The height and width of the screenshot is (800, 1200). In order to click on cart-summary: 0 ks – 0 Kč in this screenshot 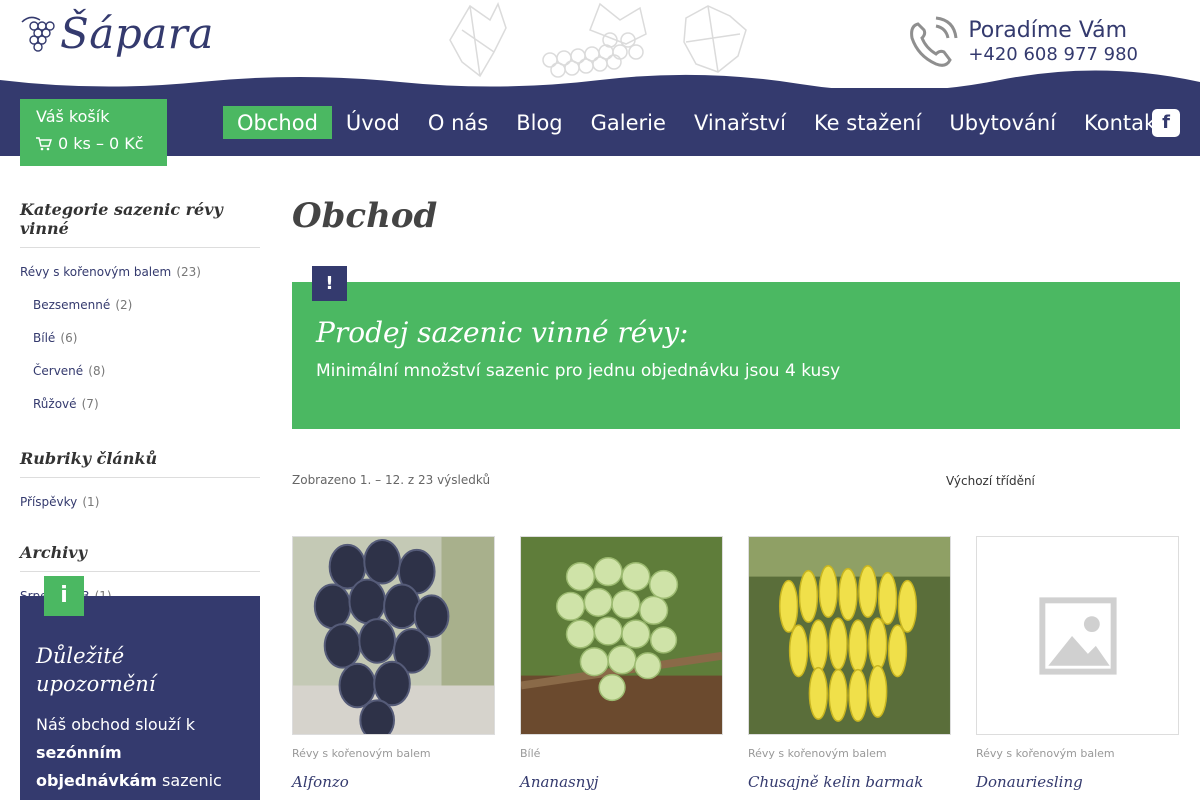, I will do `click(101, 143)`.